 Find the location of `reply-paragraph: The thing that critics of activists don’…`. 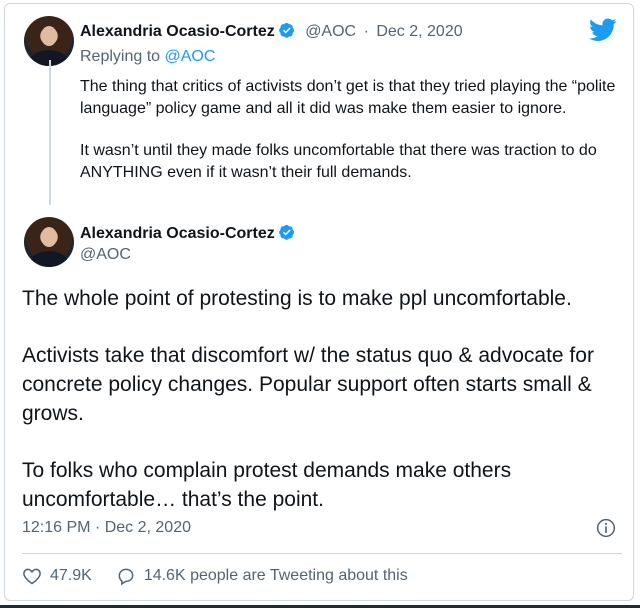

reply-paragraph: The thing that critics of activists don’… is located at coordinates (348, 97).